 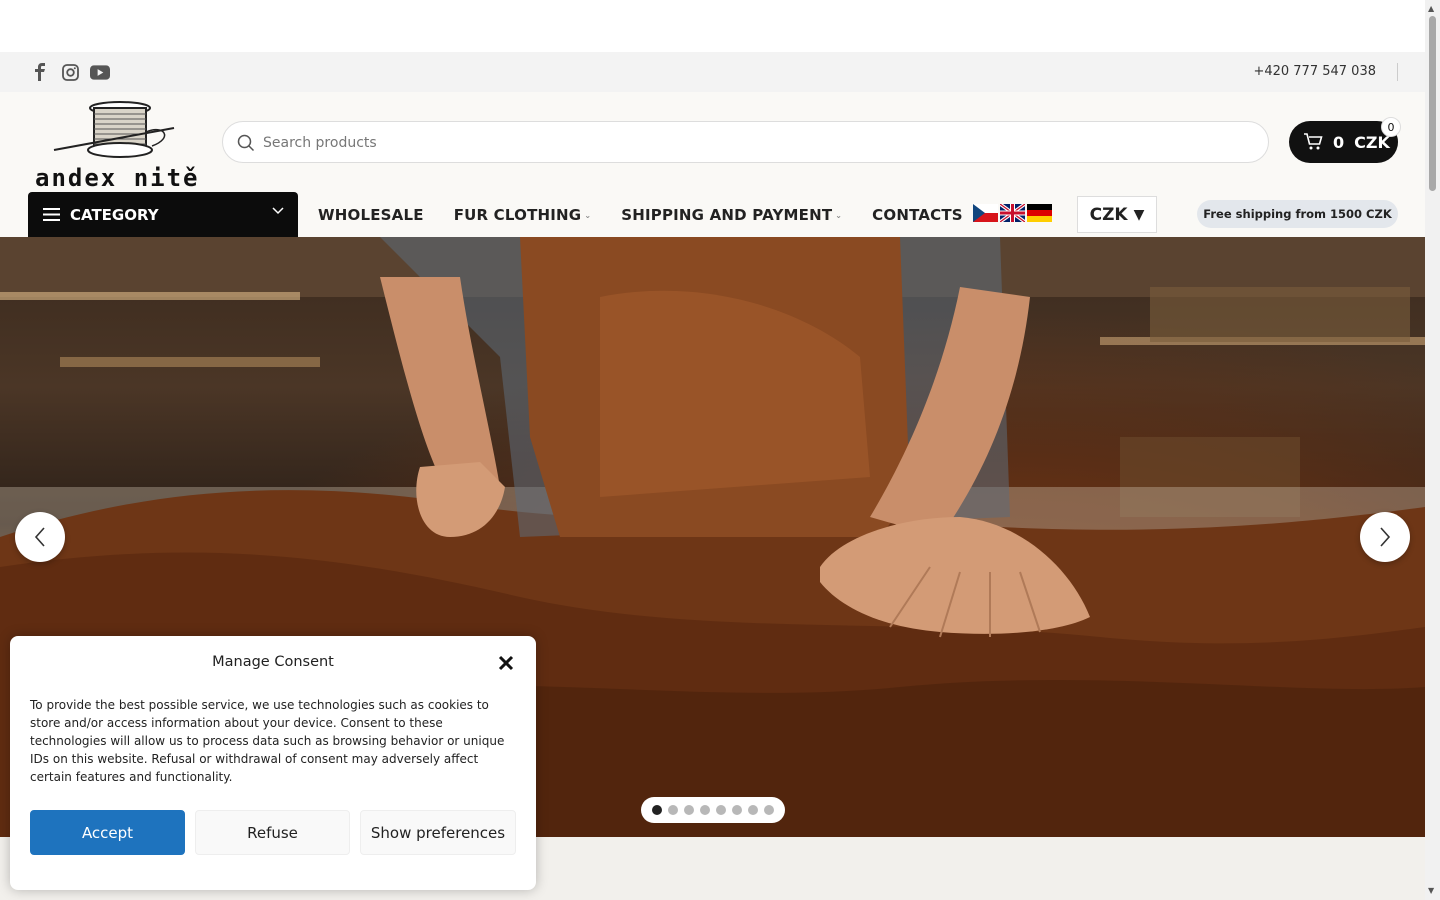 What do you see at coordinates (506, 663) in the screenshot?
I see `close-icon` at bounding box center [506, 663].